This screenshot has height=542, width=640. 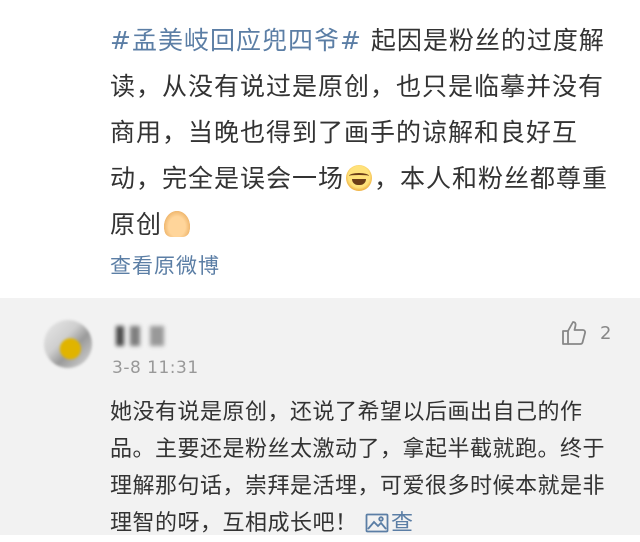 What do you see at coordinates (402, 523) in the screenshot?
I see `view-image-label: 查` at bounding box center [402, 523].